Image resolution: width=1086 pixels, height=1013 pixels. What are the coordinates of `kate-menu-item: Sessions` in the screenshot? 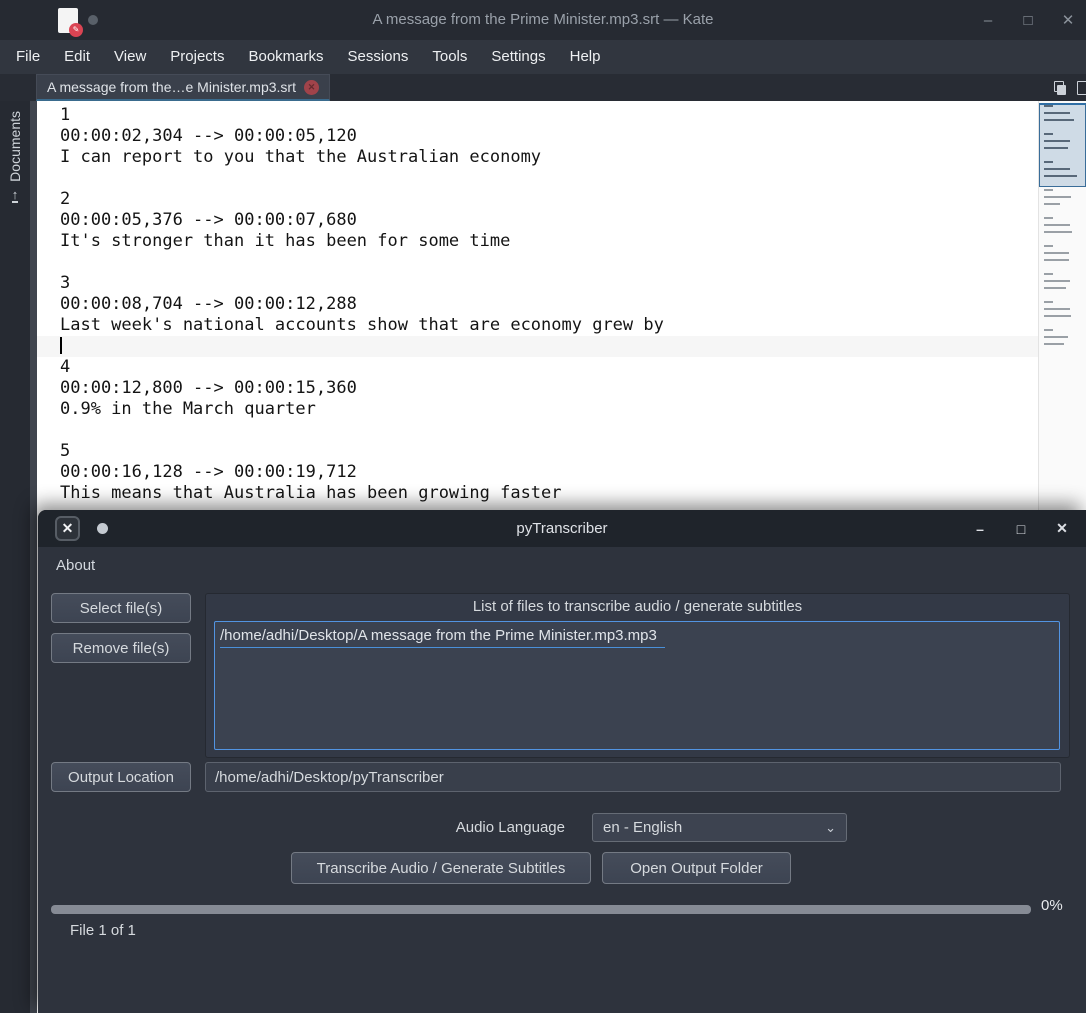 It's located at (378, 57).